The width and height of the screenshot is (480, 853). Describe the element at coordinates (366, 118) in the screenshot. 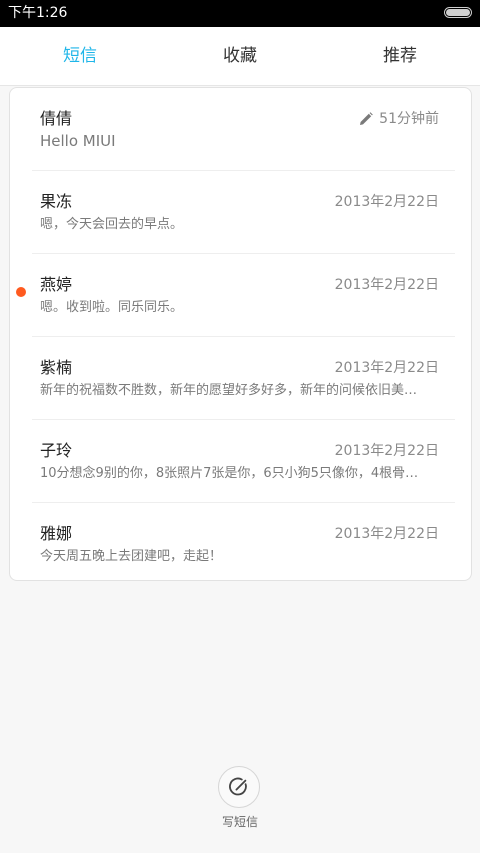

I see `pencil-icon` at that location.